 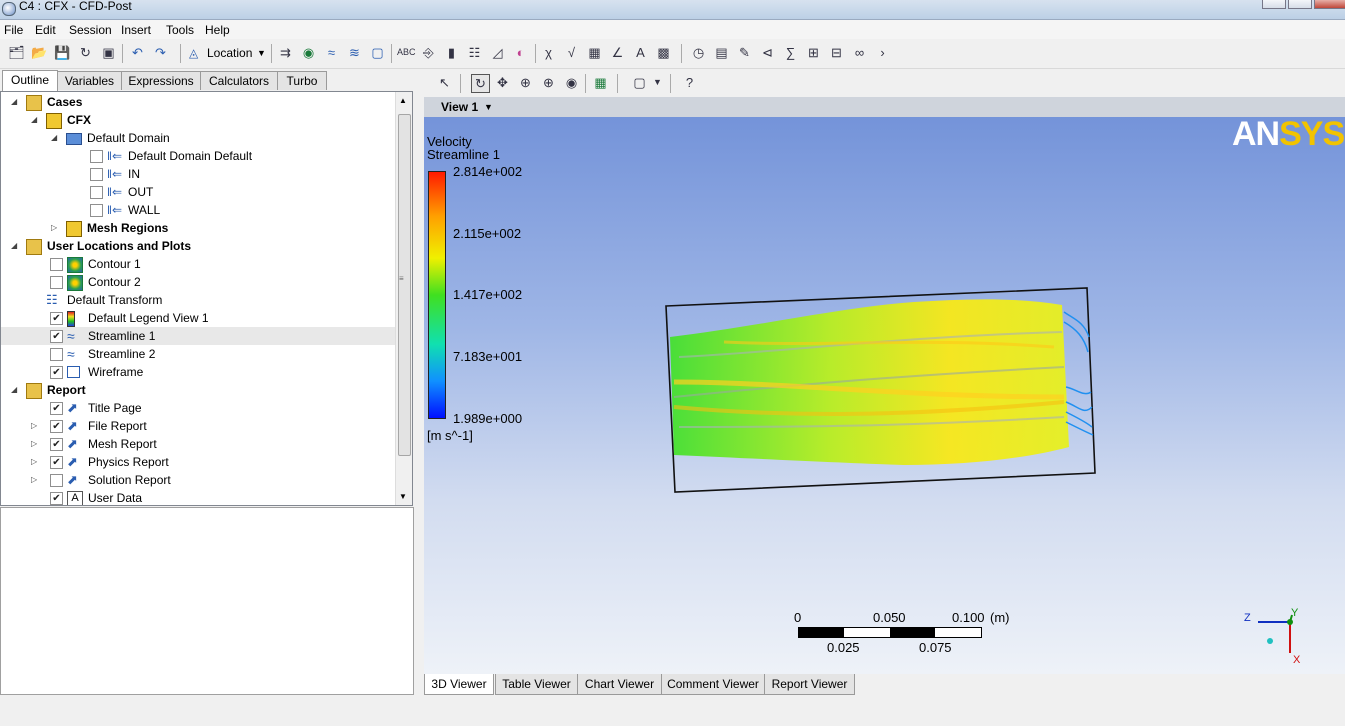 I want to click on comment-icon: A, so click(x=640, y=52).